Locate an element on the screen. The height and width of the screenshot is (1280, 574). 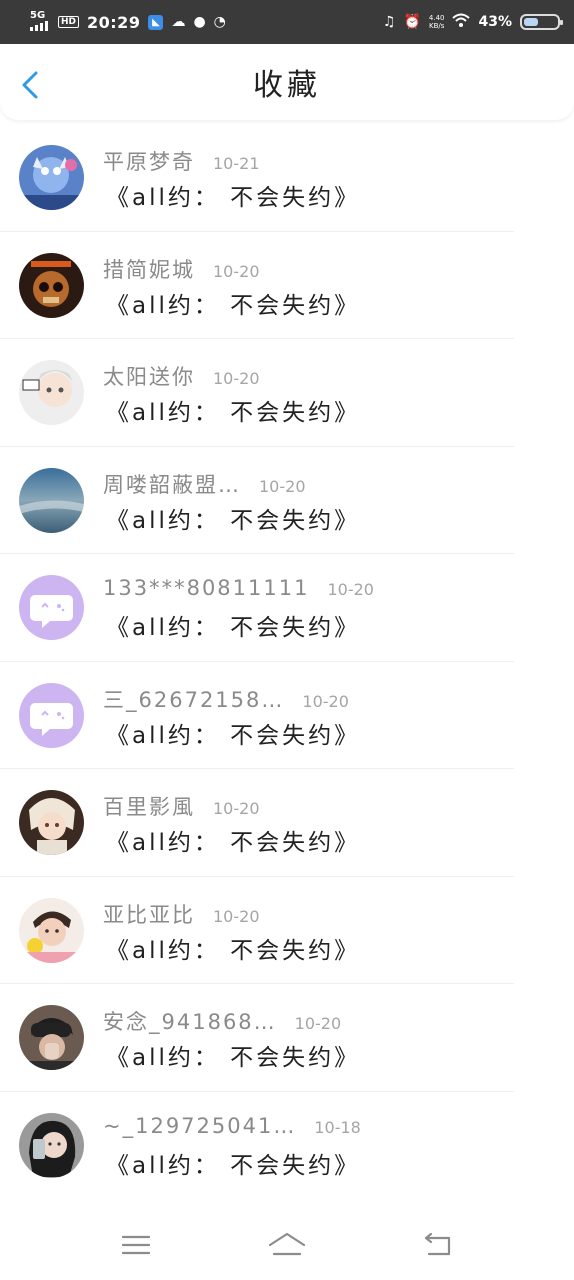
menu-button is located at coordinates (136, 1245).